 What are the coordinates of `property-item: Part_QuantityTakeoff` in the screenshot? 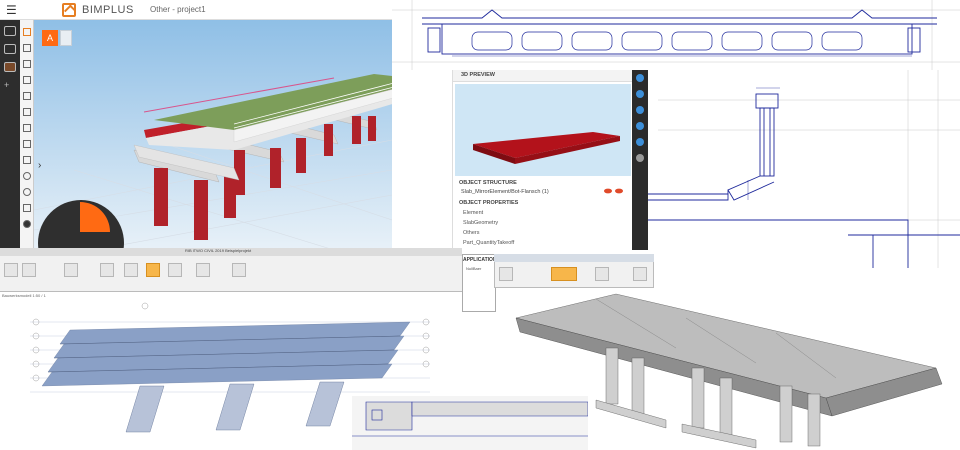 It's located at (488, 243).